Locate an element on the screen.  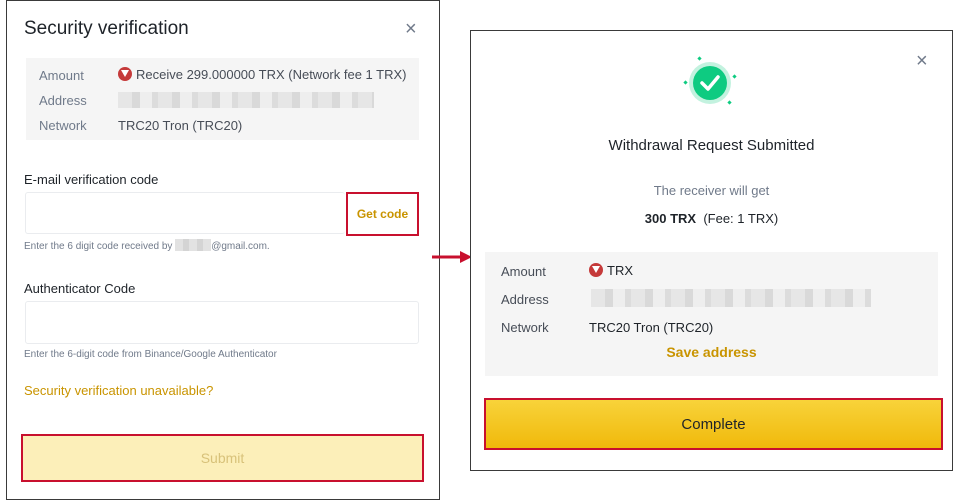
success-check-icon is located at coordinates (710, 80).